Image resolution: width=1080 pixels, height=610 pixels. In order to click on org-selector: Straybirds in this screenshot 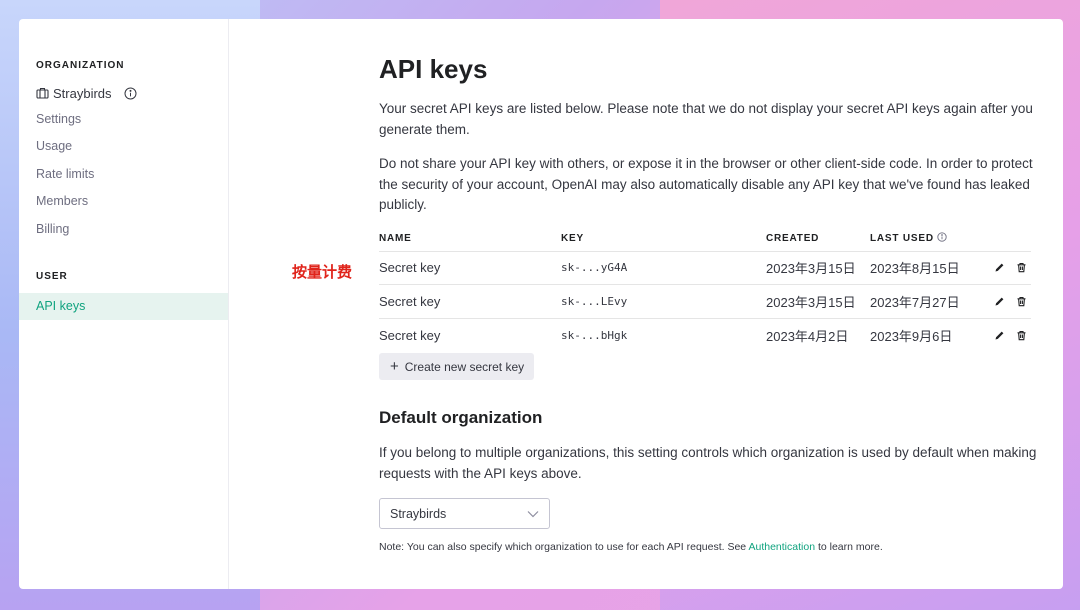, I will do `click(123, 93)`.